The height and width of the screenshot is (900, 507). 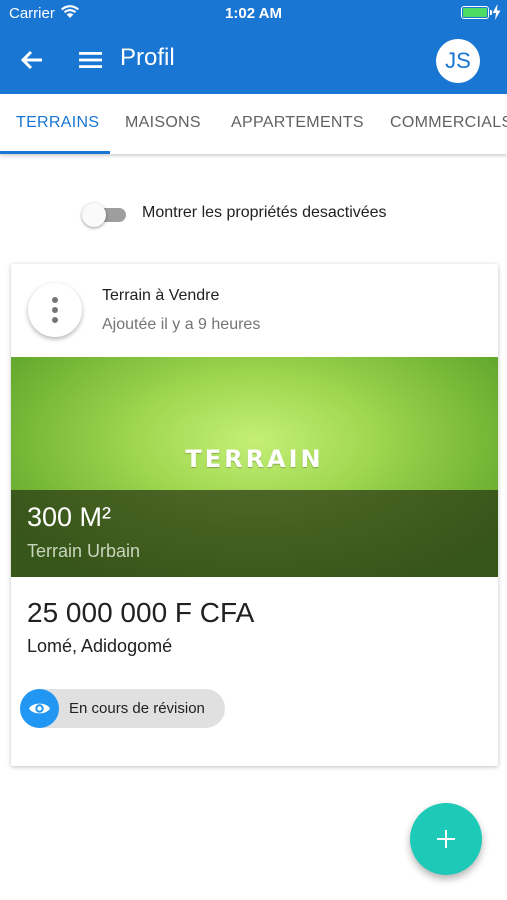 What do you see at coordinates (448, 124) in the screenshot?
I see `tab-commercials: COMMERCIALS` at bounding box center [448, 124].